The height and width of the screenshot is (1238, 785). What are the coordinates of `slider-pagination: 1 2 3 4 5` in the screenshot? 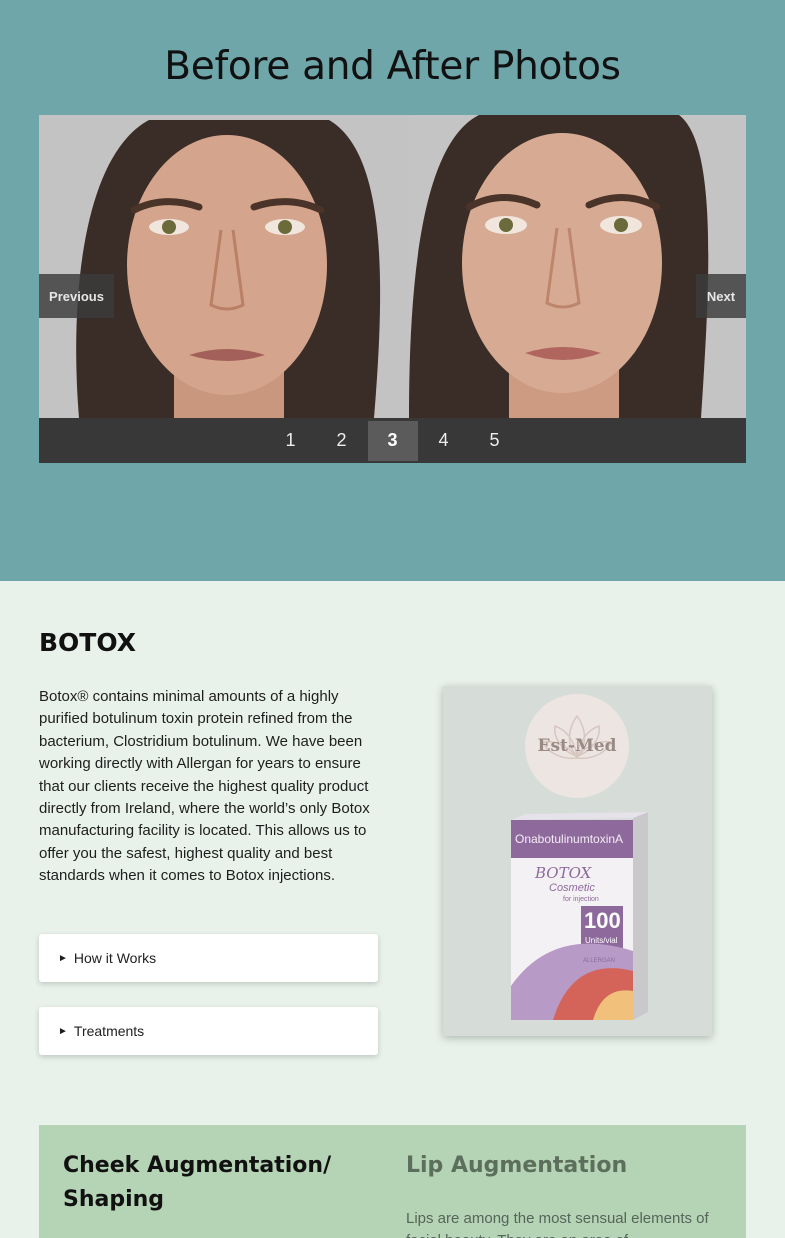 It's located at (392, 440).